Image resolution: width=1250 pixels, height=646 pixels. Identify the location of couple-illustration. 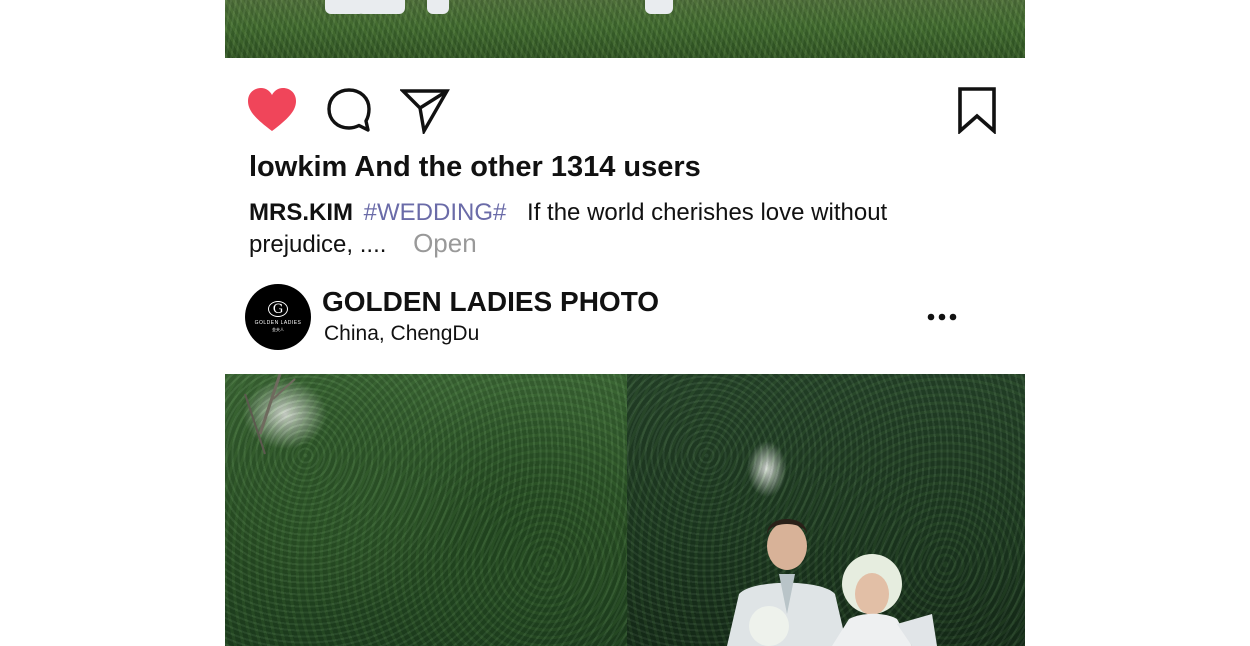
(832, 582).